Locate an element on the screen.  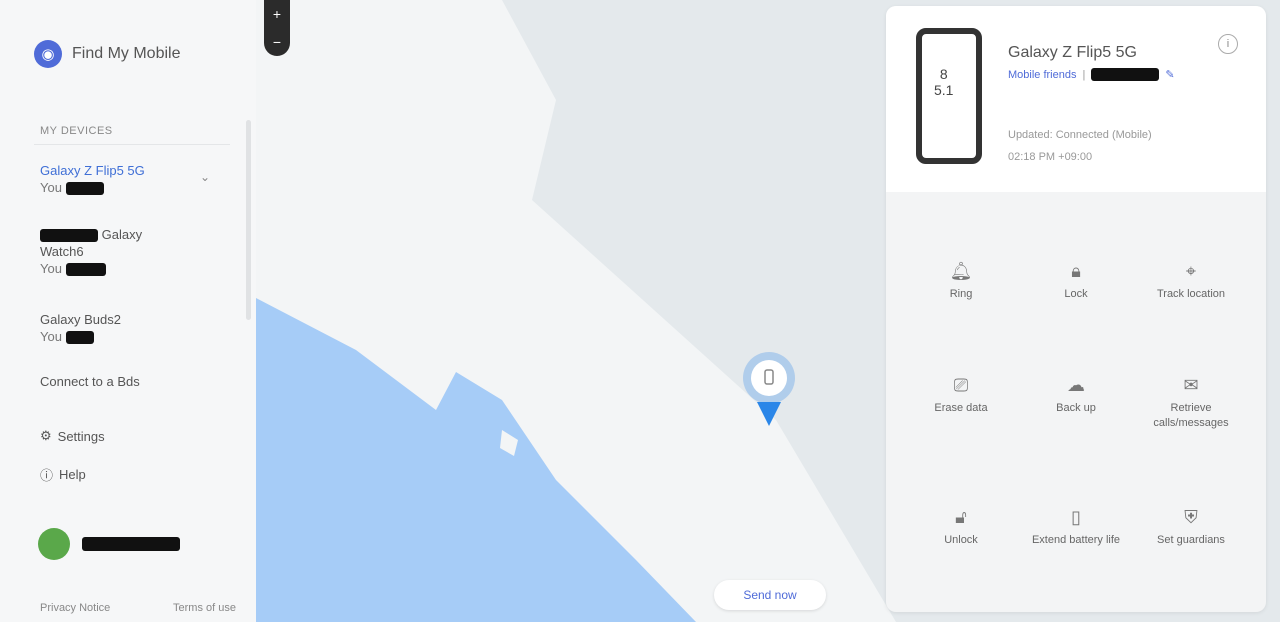
update-line-1: Updated: Connected (Mobile) is located at coordinates (1080, 135).